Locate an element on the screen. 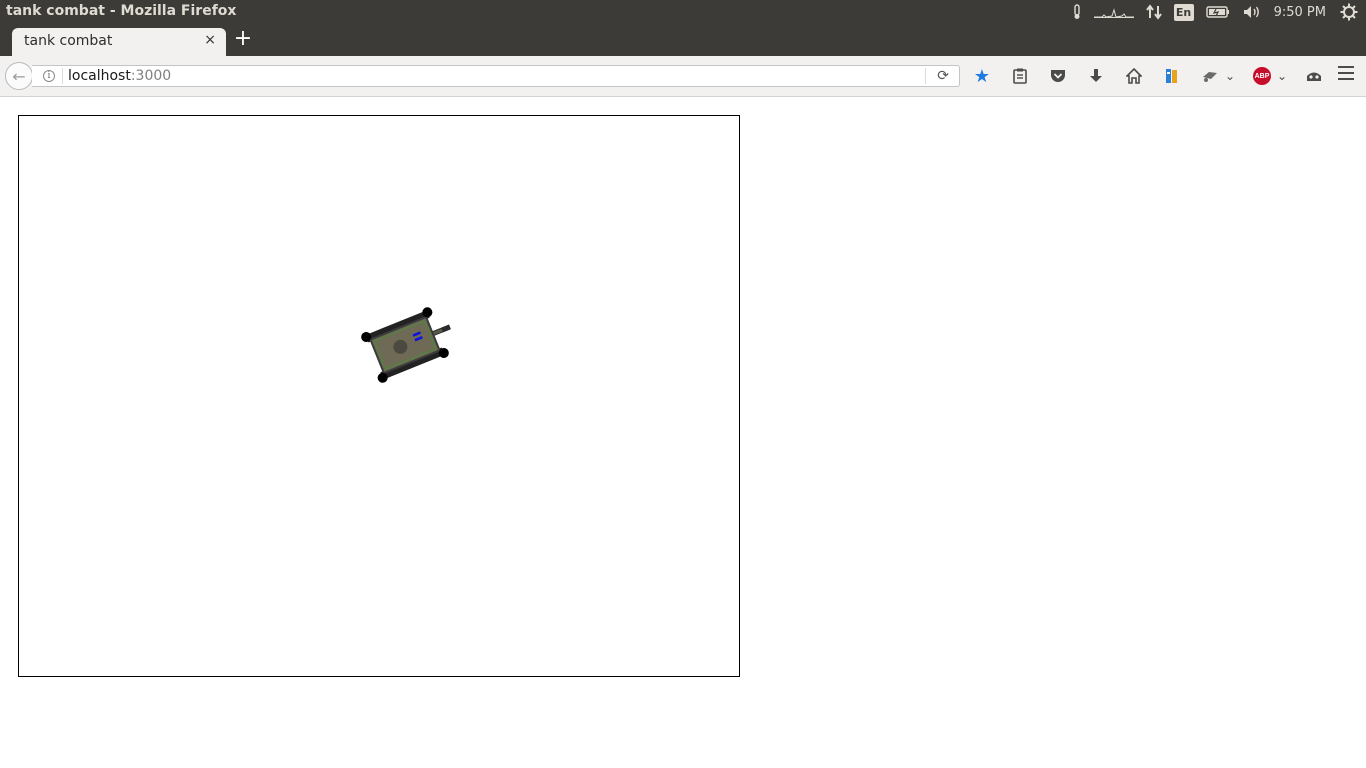  game-scene is located at coordinates (406, 345).